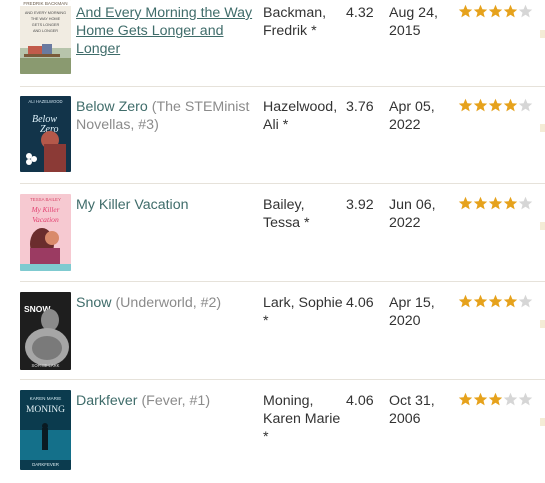 This screenshot has width=545, height=483. What do you see at coordinates (405, 419) in the screenshot?
I see `date-line: 2006` at bounding box center [405, 419].